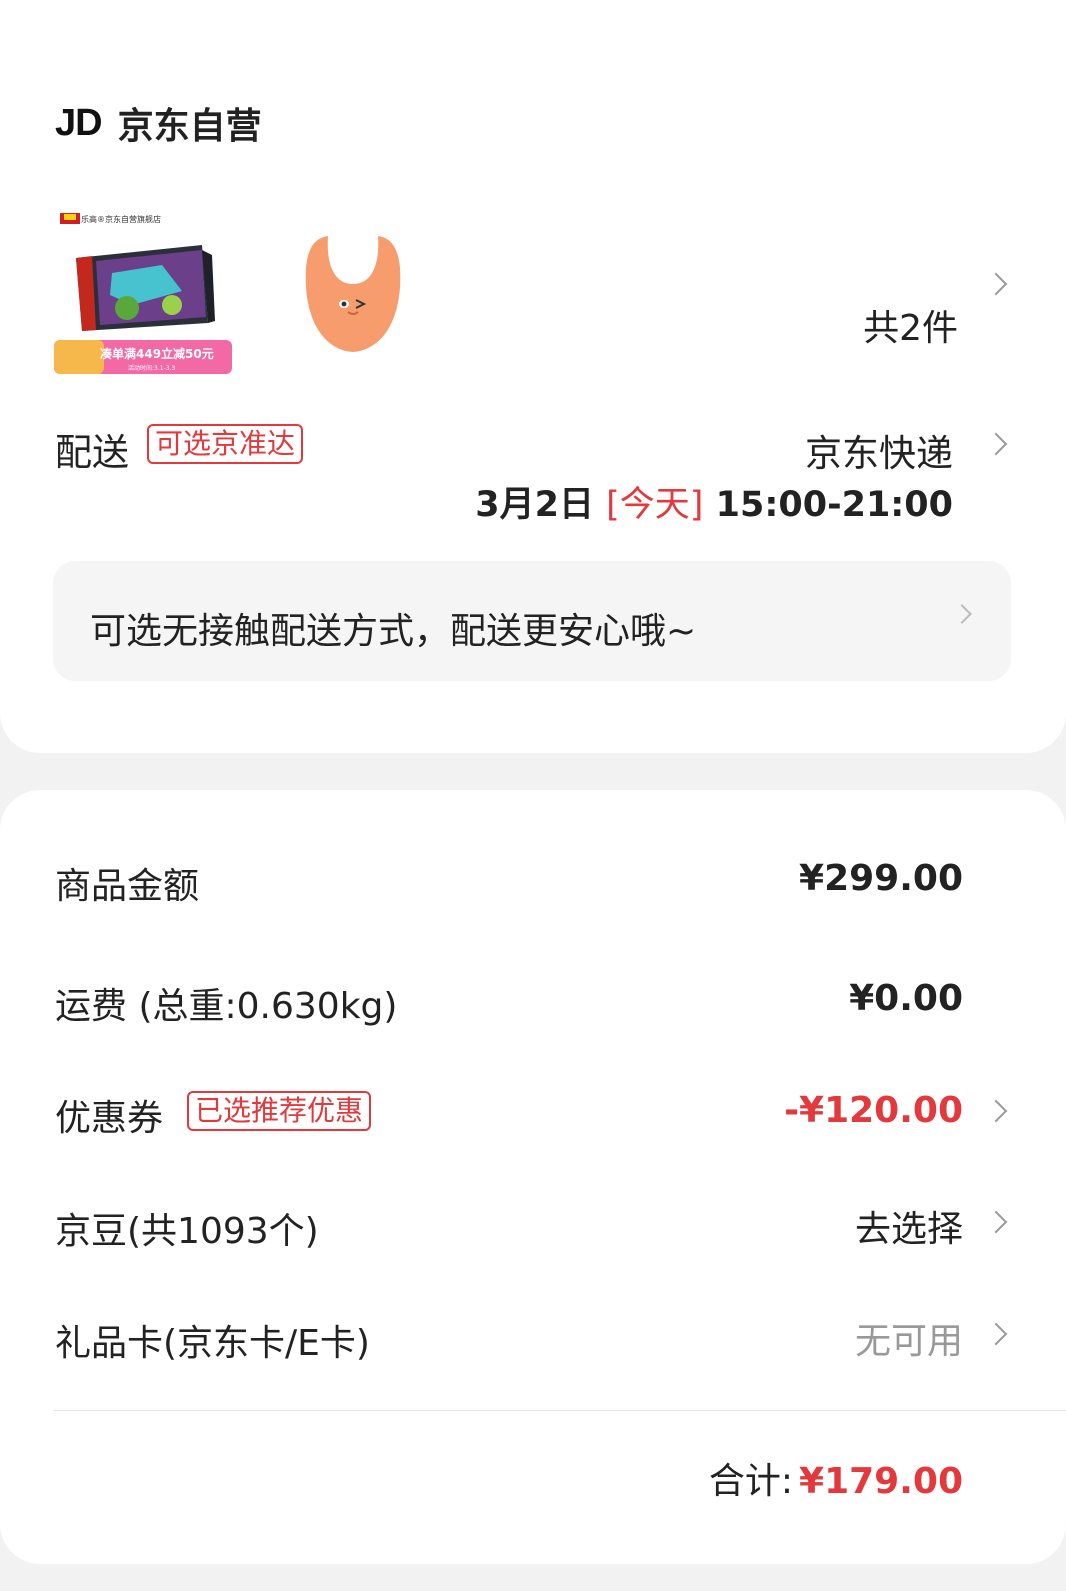 The width and height of the screenshot is (1066, 1591). I want to click on product-thumbnail-lego: 乐高®京东自营旗舰店 凑单满449立减50元 活动时间:3.1-3.3, so click(143, 295).